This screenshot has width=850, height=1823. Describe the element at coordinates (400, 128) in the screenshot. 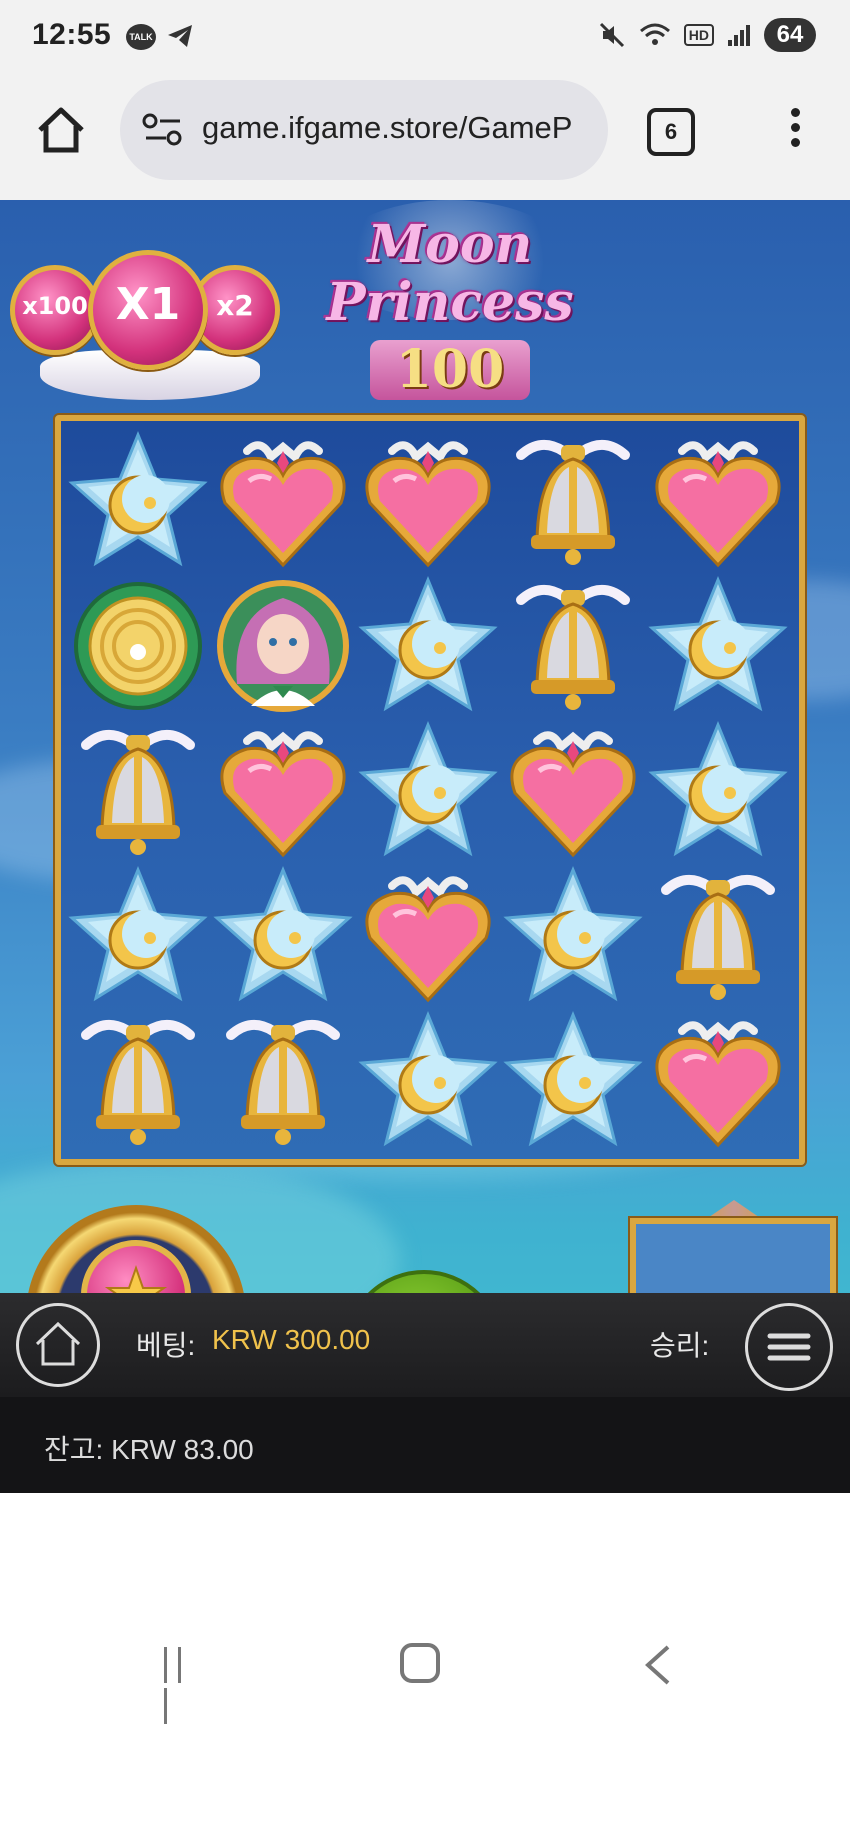

I see `url-text: game.ifgame.store/GameP` at that location.